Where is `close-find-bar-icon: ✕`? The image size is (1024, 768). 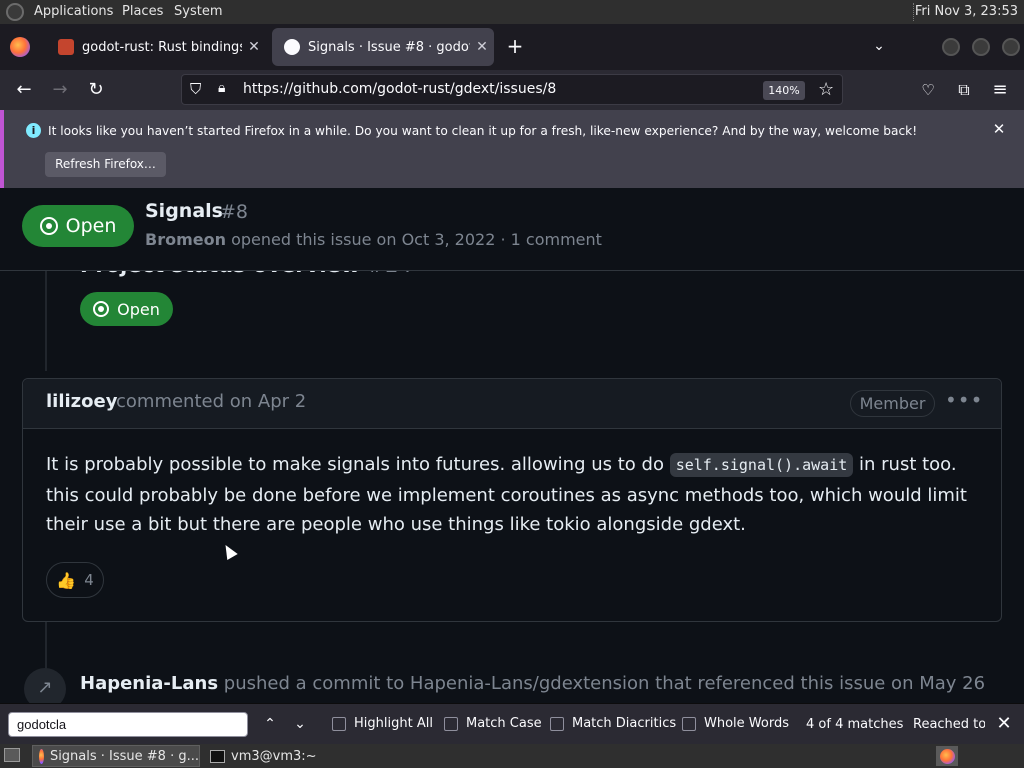
close-find-bar-icon: ✕ is located at coordinates (1004, 724).